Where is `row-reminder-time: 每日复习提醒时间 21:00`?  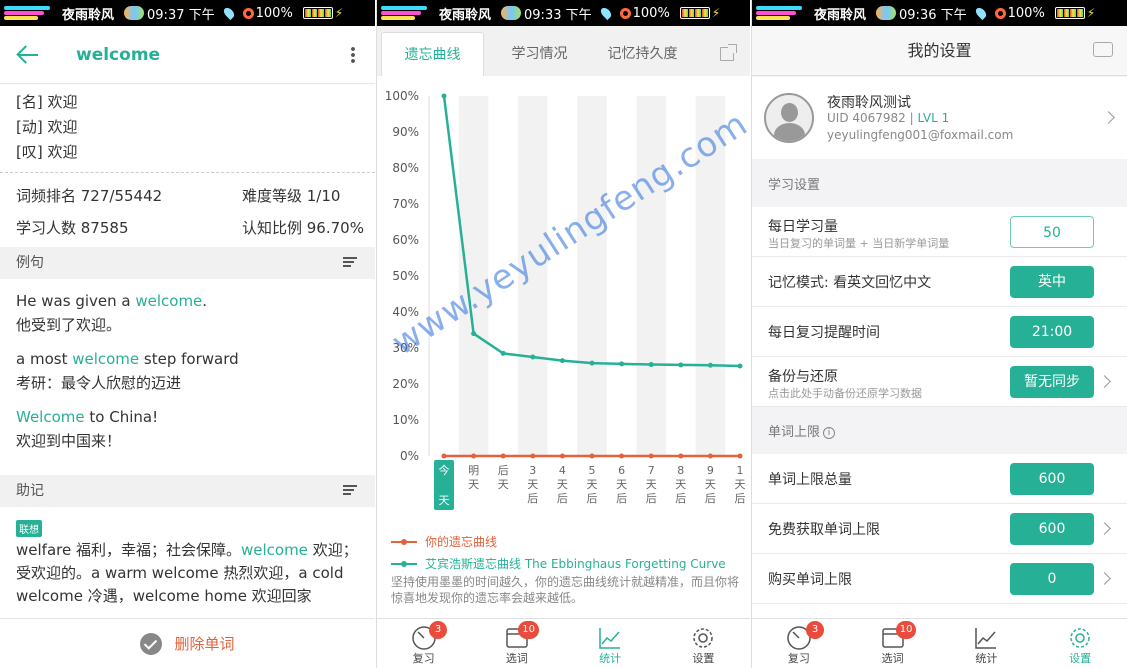 row-reminder-time: 每日复习提醒时间 21:00 is located at coordinates (939, 332).